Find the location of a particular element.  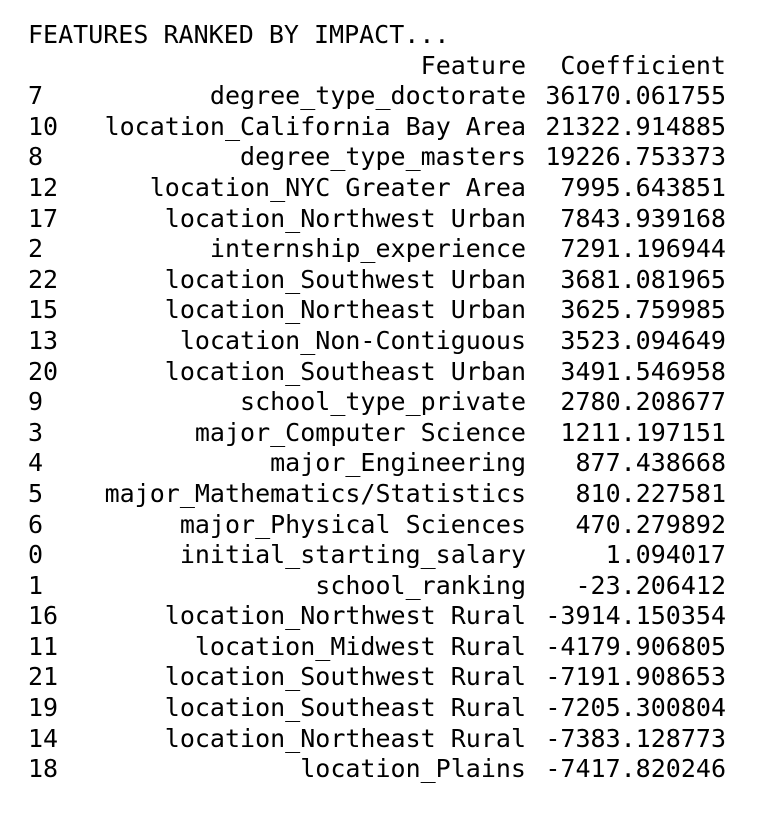

row-index: 7 is located at coordinates (36, 96).